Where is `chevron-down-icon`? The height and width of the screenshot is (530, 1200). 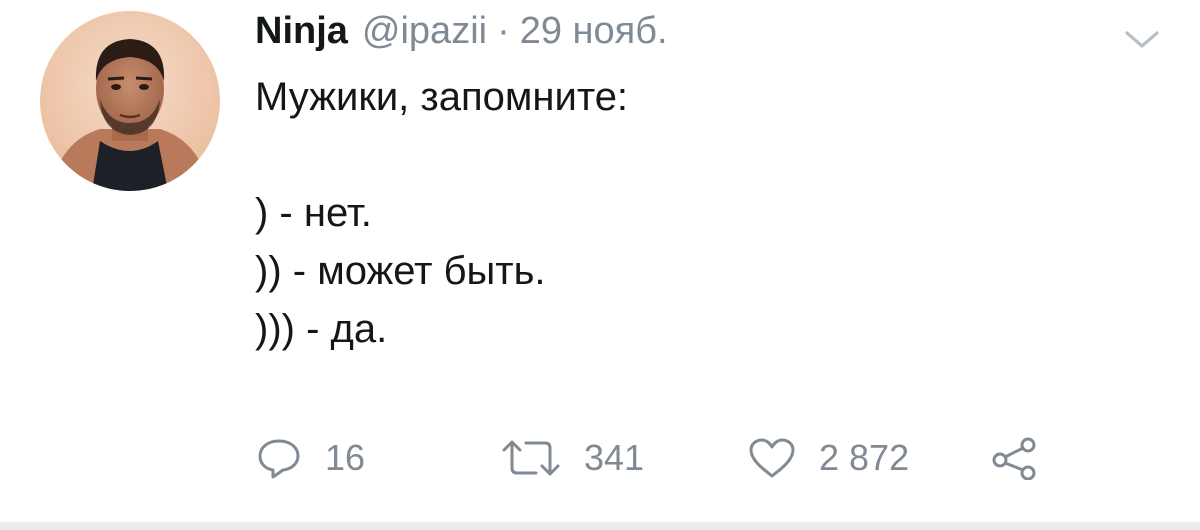 chevron-down-icon is located at coordinates (1142, 40).